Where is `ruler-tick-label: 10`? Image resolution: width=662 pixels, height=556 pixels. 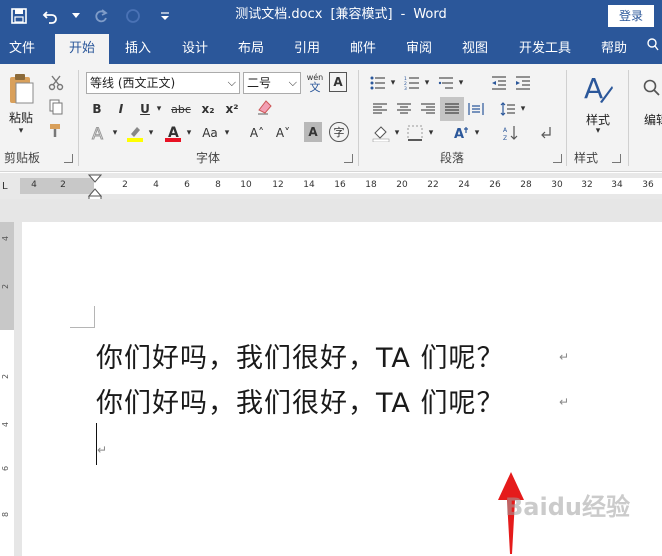 ruler-tick-label: 10 is located at coordinates (246, 185).